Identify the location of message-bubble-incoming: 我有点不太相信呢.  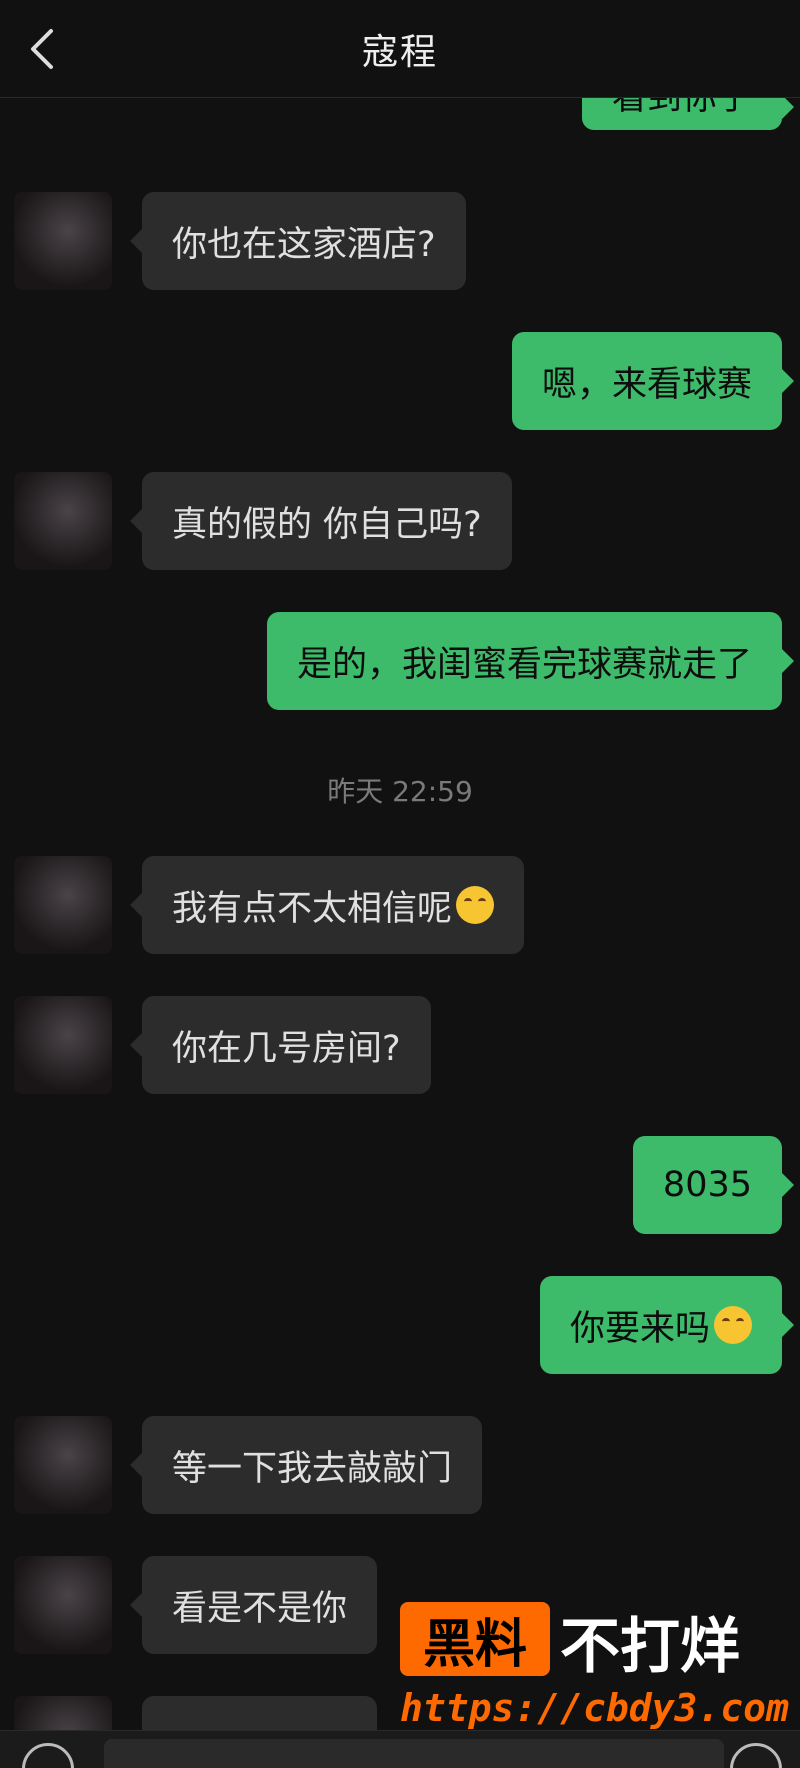
(327, 905).